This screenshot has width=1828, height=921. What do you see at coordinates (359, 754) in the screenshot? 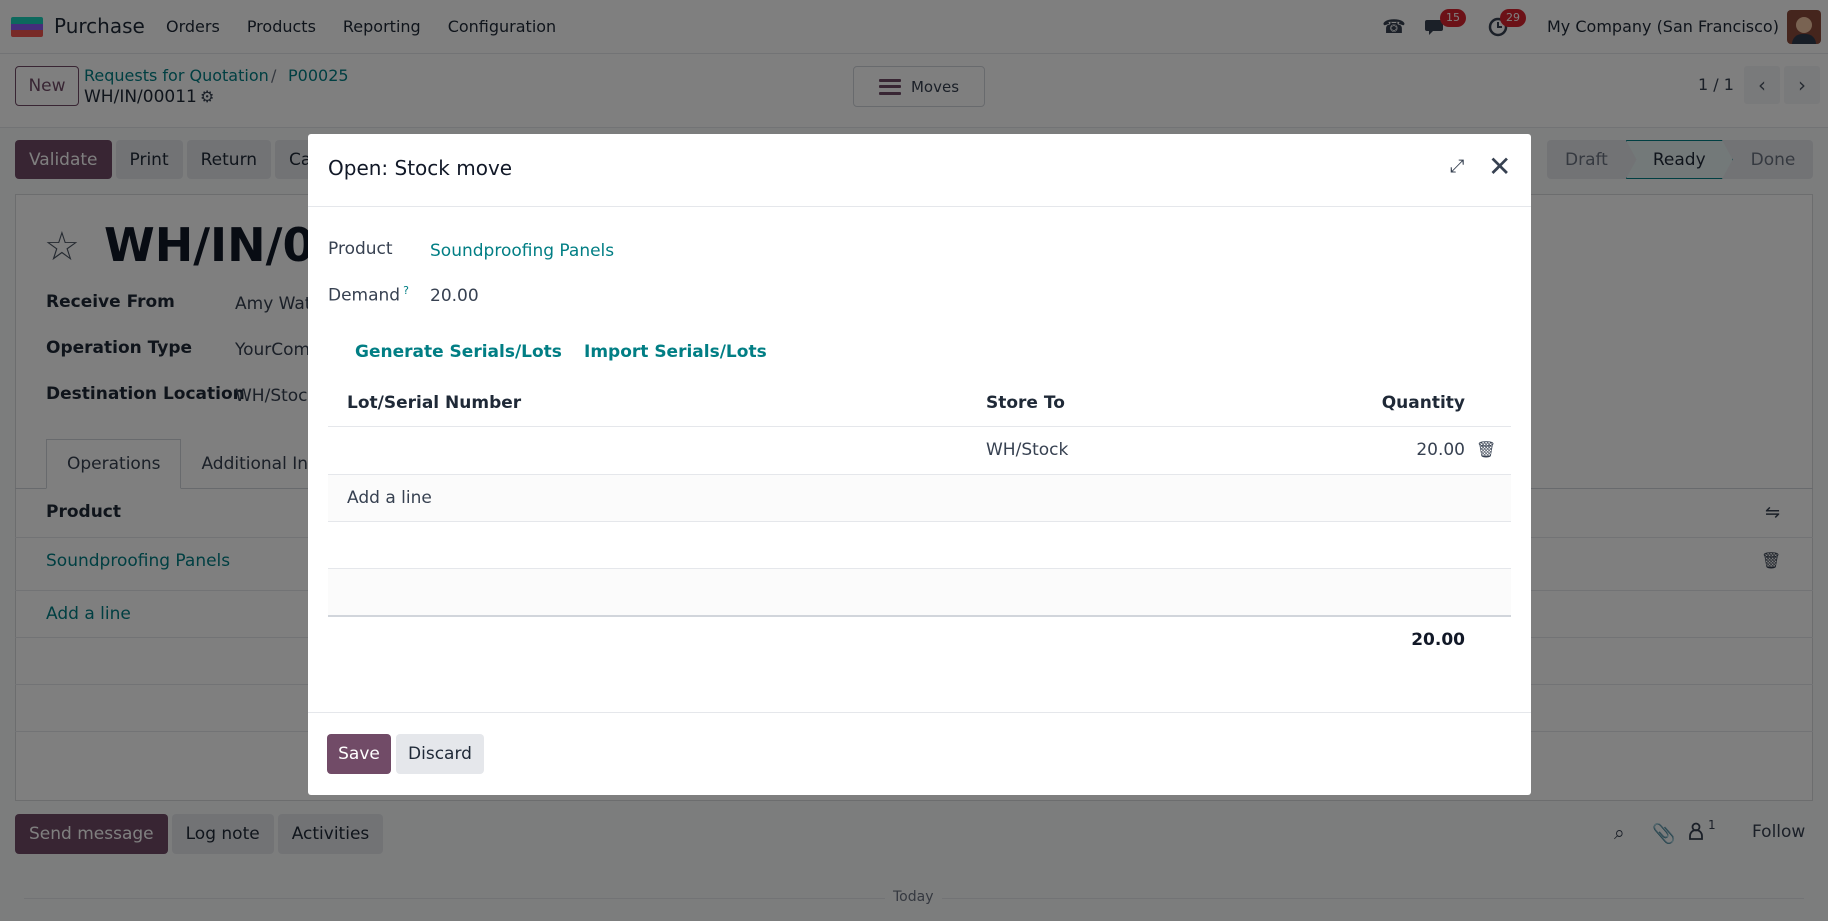
I see `save-button: Save` at bounding box center [359, 754].